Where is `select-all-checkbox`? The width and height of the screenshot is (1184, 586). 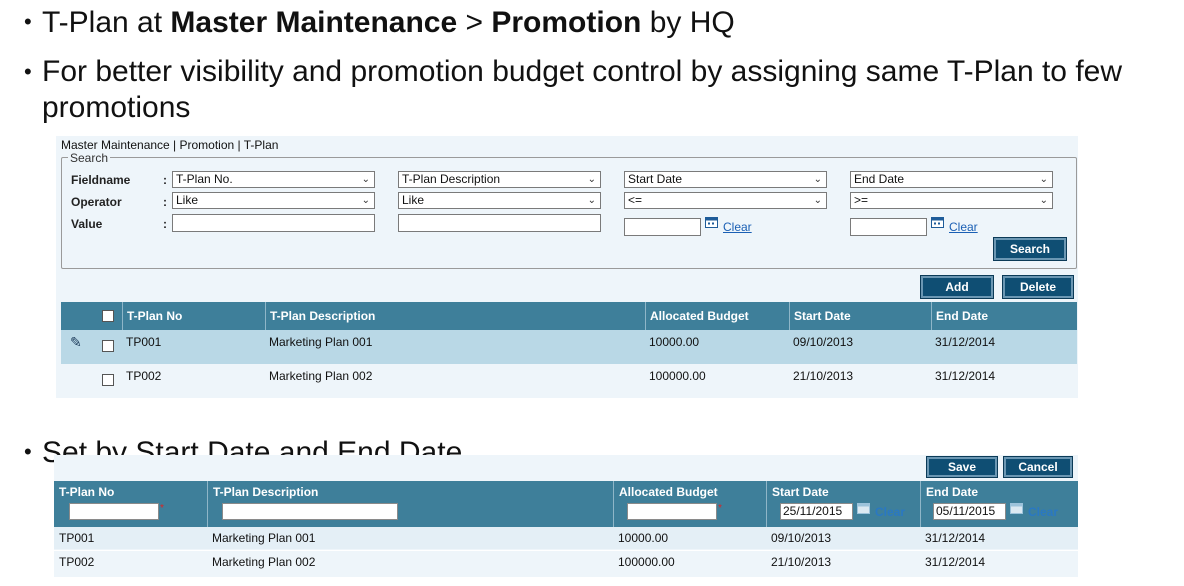 select-all-checkbox is located at coordinates (108, 316).